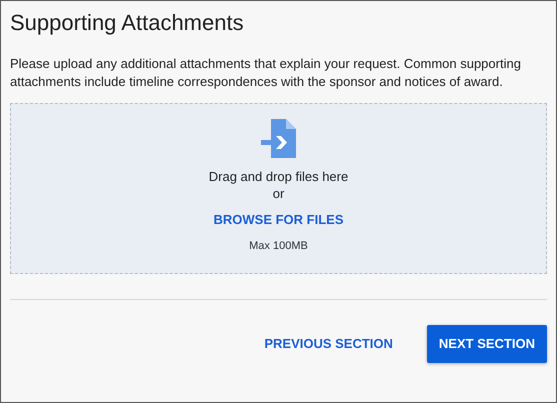  I want to click on previous-button: PREVIOUS SECTION, so click(328, 344).